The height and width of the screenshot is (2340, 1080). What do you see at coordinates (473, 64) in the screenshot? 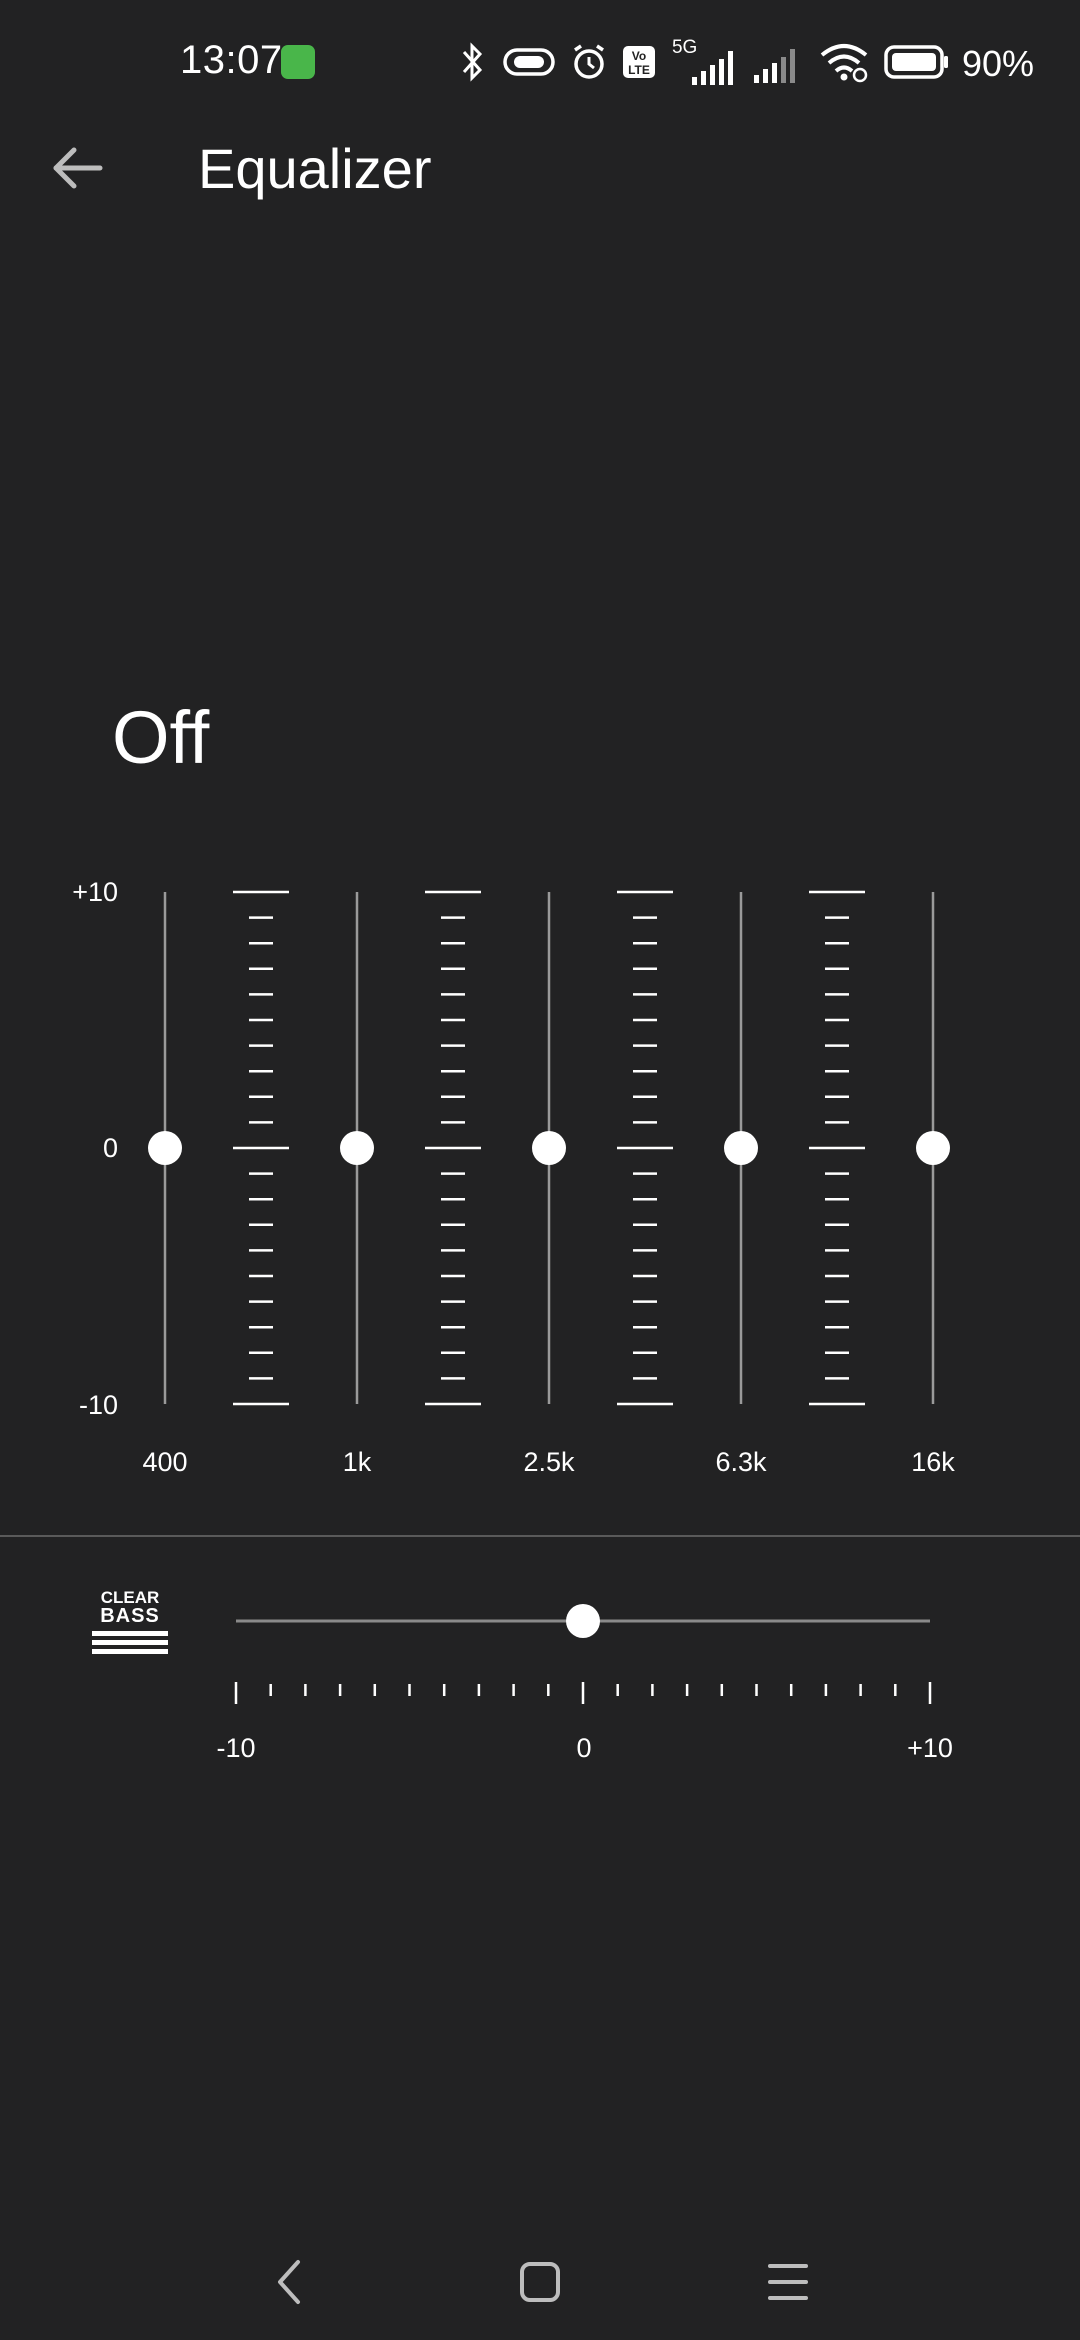
I see `bluetooth-icon` at bounding box center [473, 64].